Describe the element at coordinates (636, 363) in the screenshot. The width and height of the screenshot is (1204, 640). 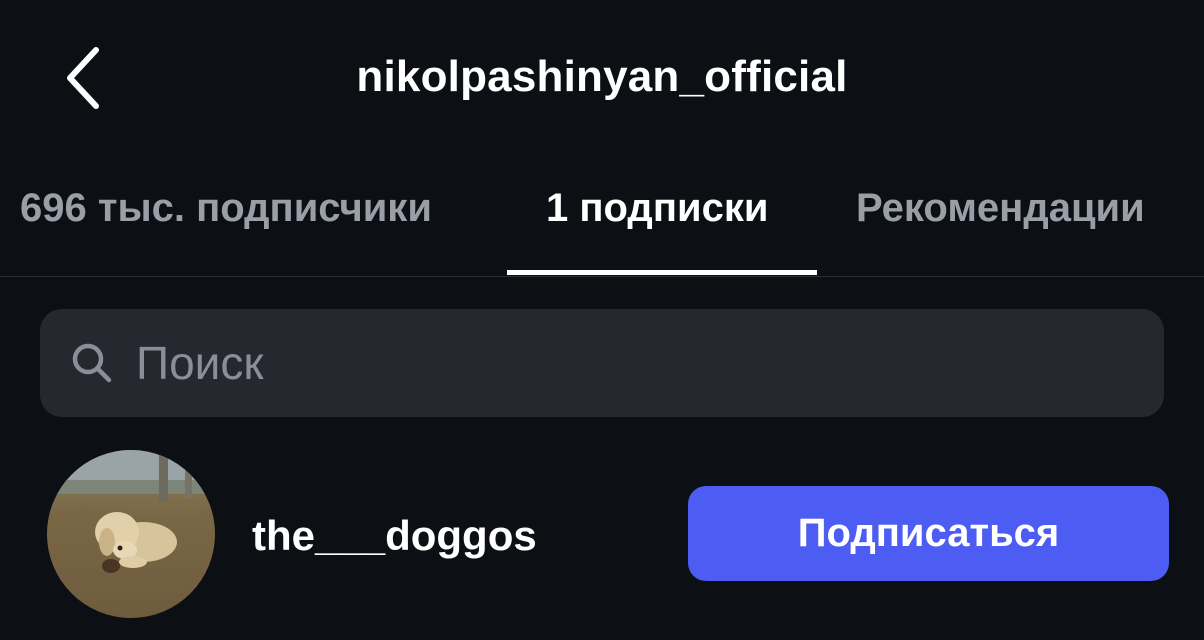
I see `search-input` at that location.